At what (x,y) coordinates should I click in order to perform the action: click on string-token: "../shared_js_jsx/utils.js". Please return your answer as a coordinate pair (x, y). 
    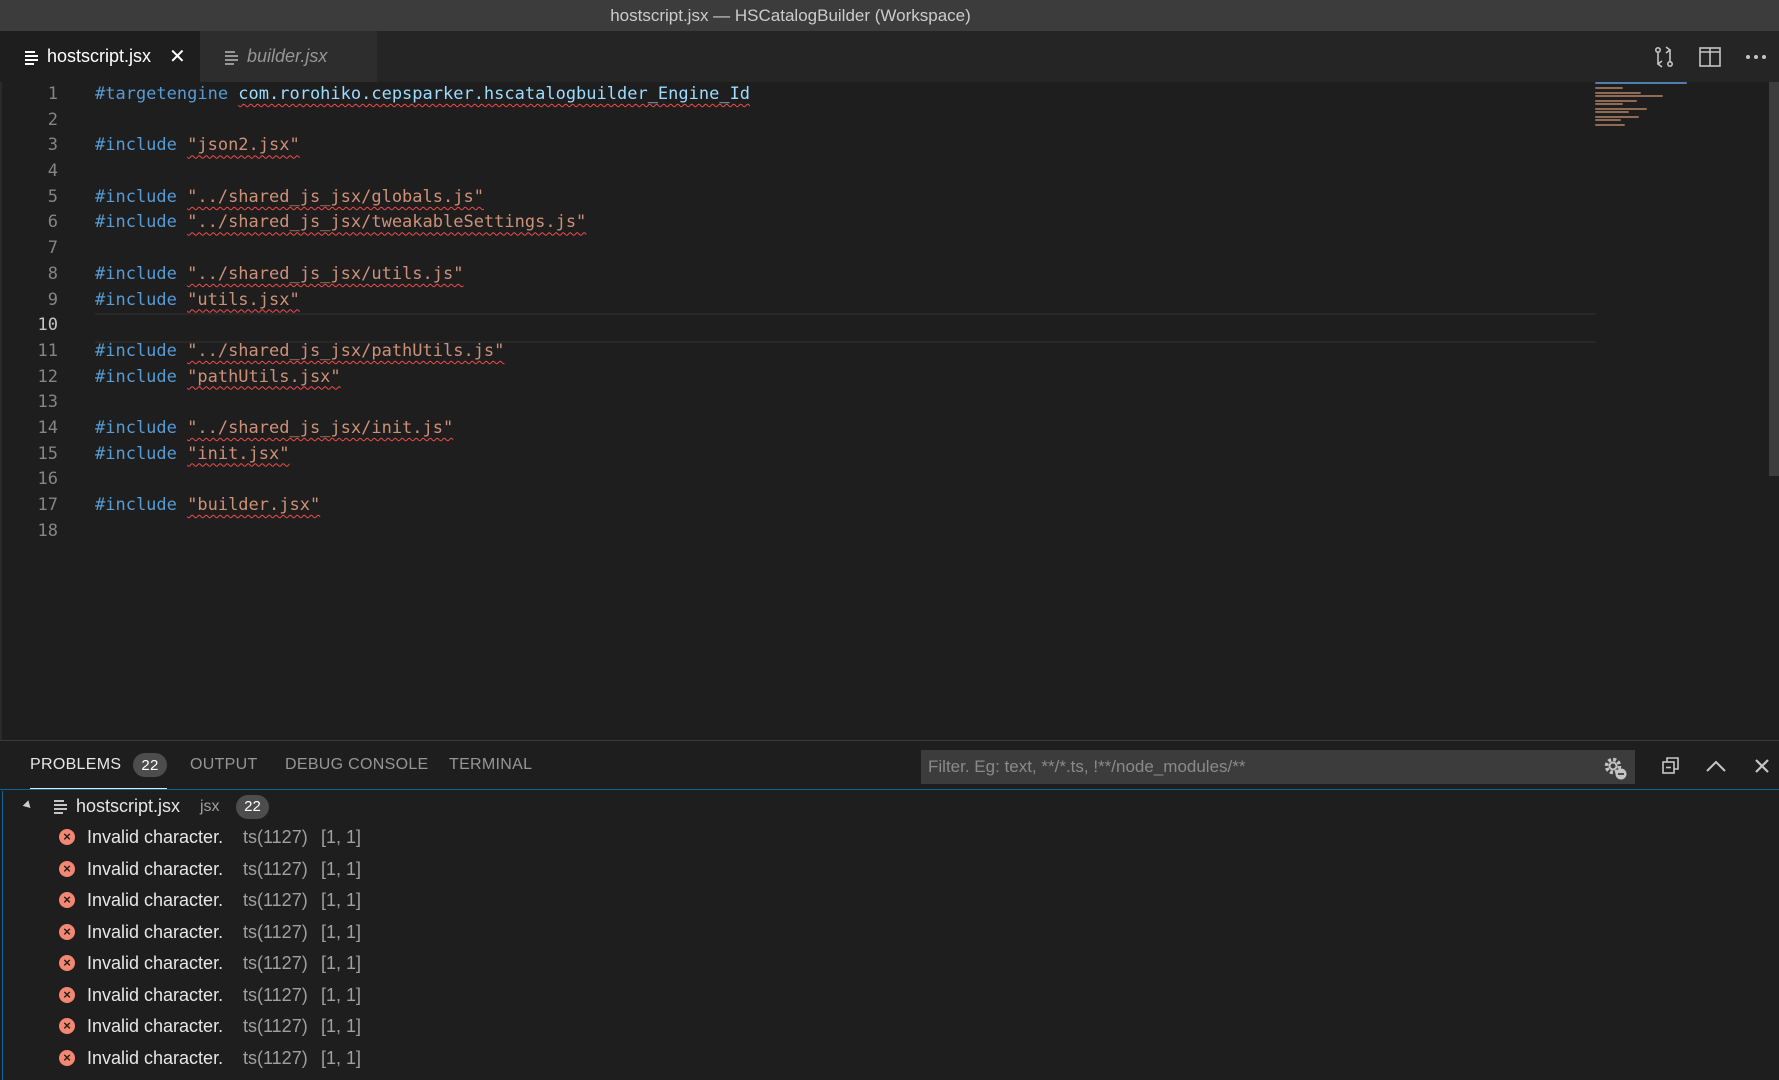
    Looking at the image, I should click on (325, 273).